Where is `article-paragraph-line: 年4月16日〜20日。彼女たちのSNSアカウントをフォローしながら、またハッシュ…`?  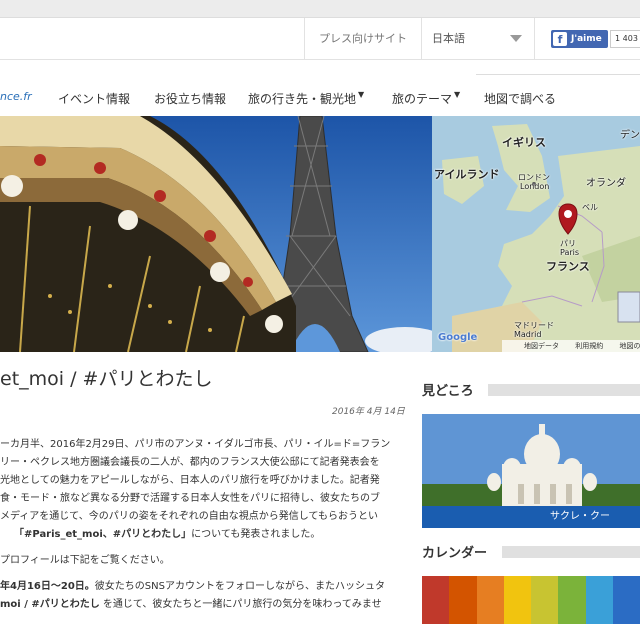
article-paragraph-line: 年4月16日〜20日。彼女たちのSNSアカウントをフォローしながら、またハッシュ… is located at coordinates (202, 587).